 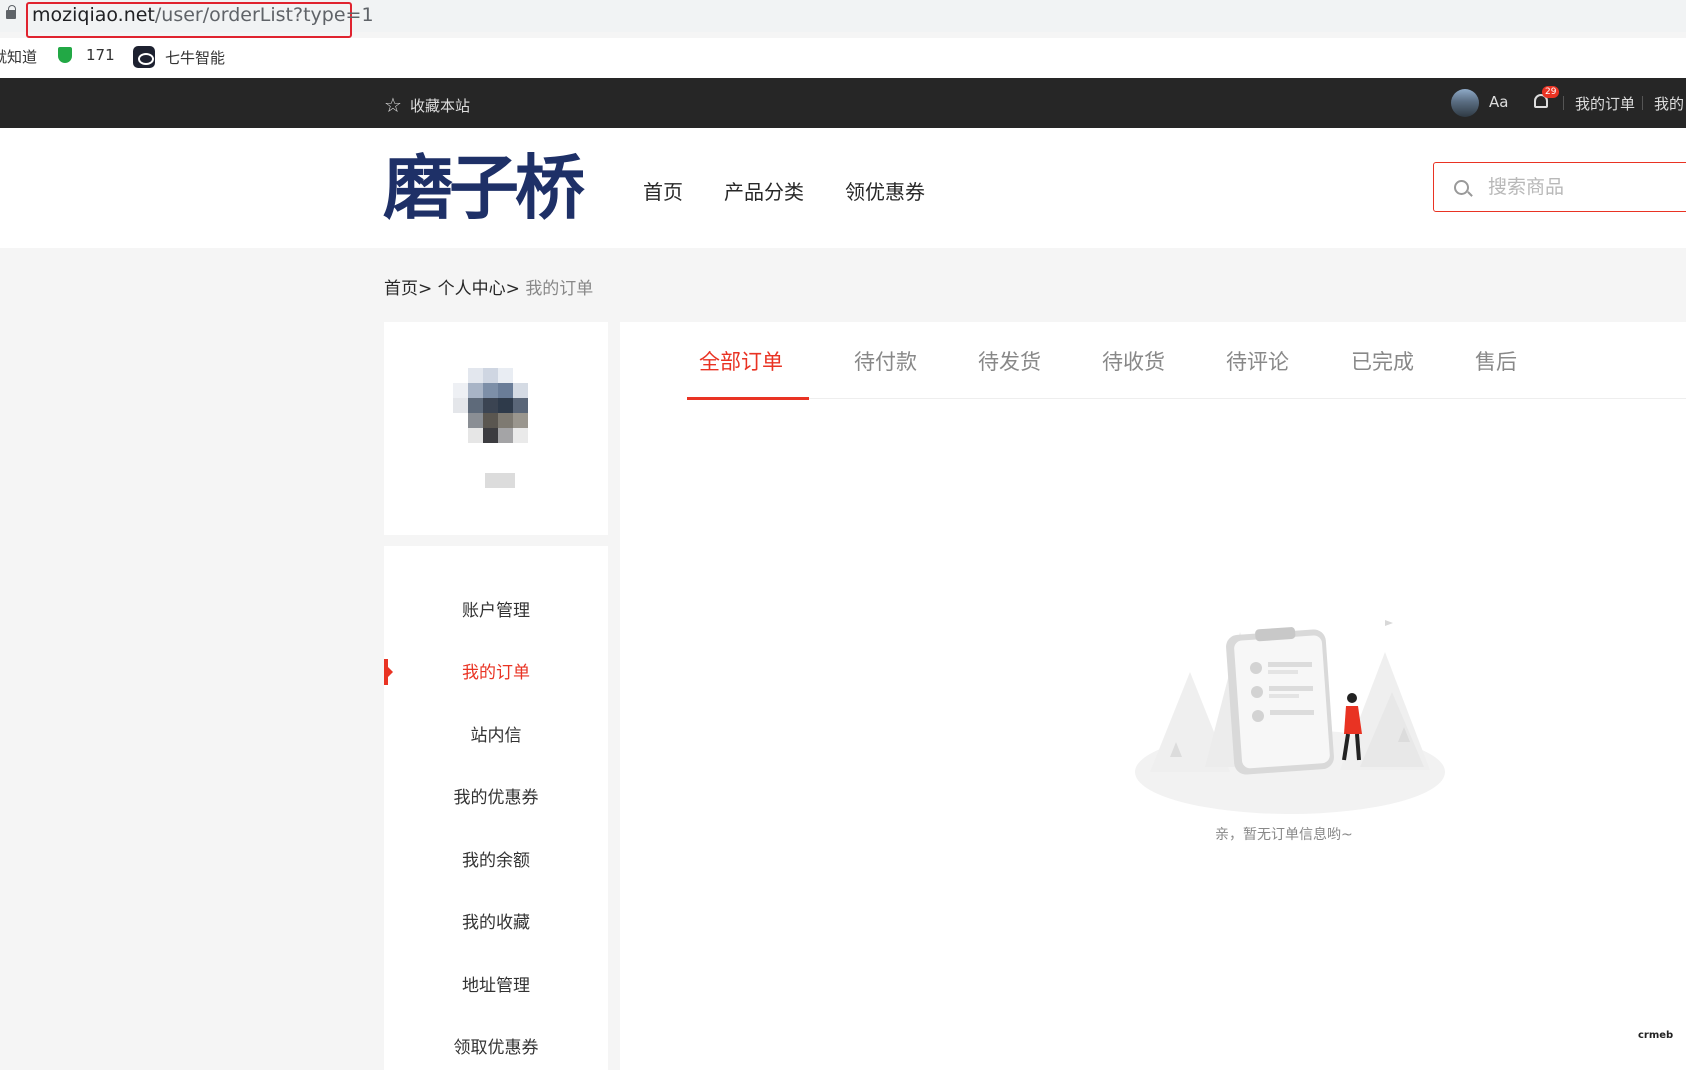 What do you see at coordinates (1186, 398) in the screenshot?
I see `tabs-divider` at bounding box center [1186, 398].